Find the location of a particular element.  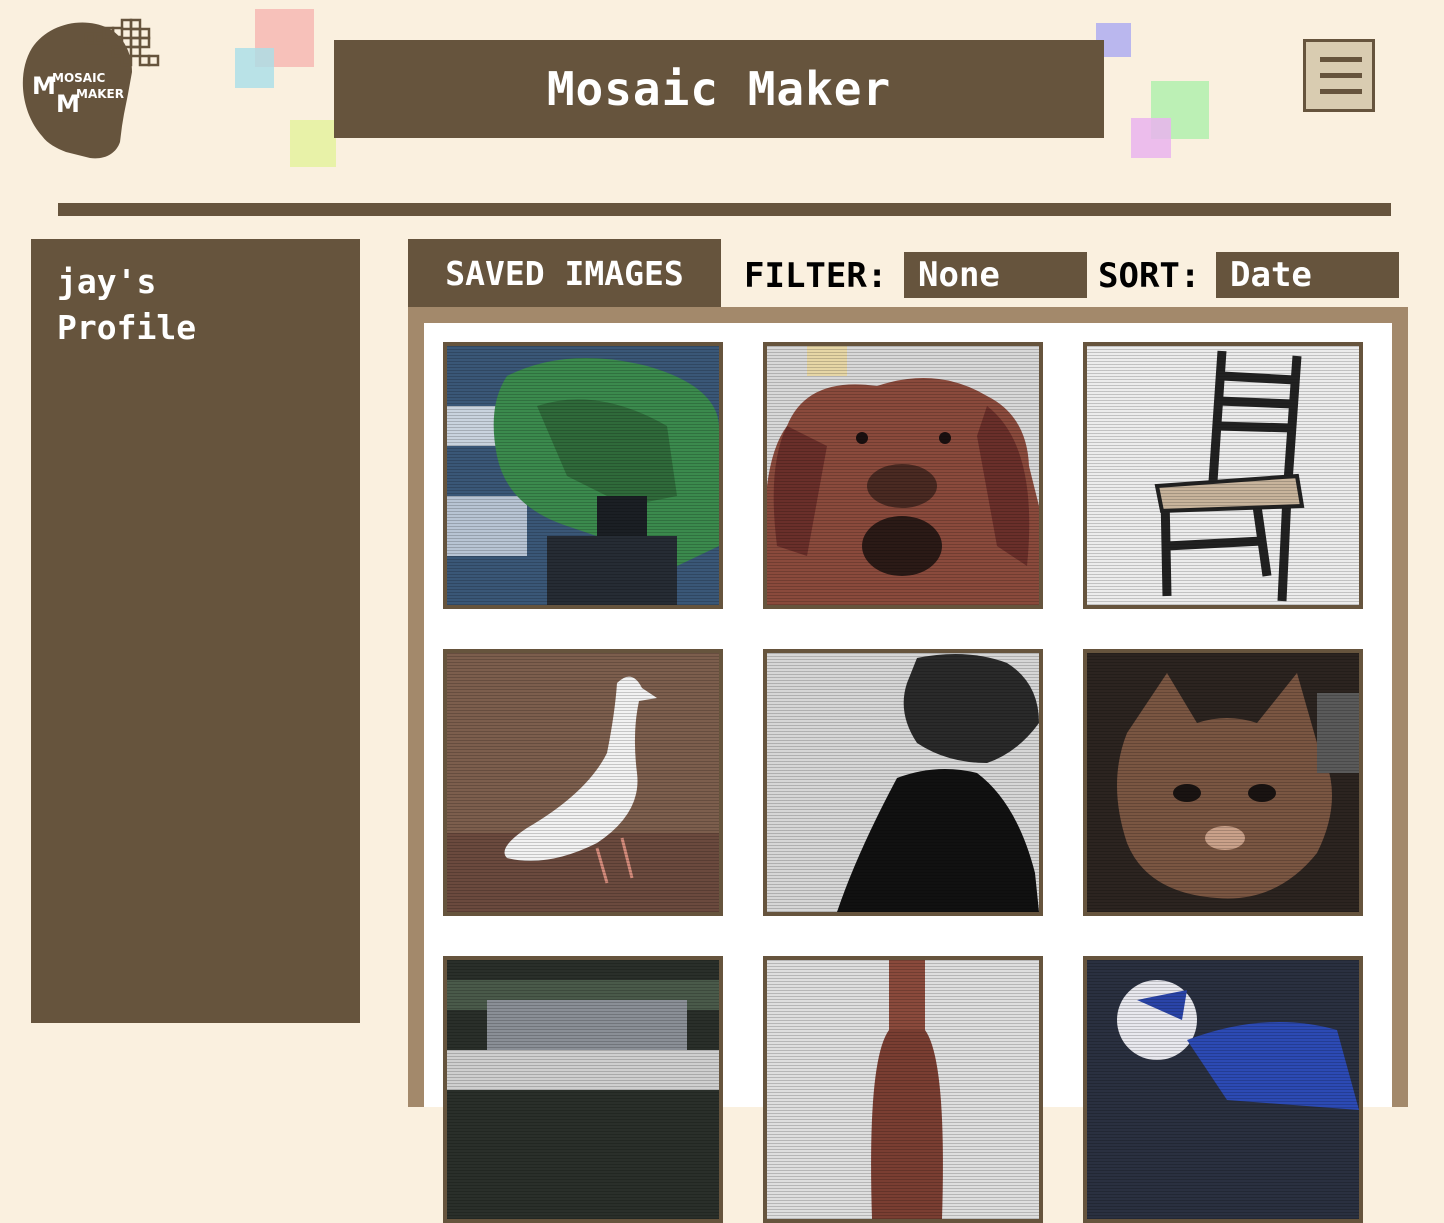

logo-text-bottom: MAKER is located at coordinates (100, 94).